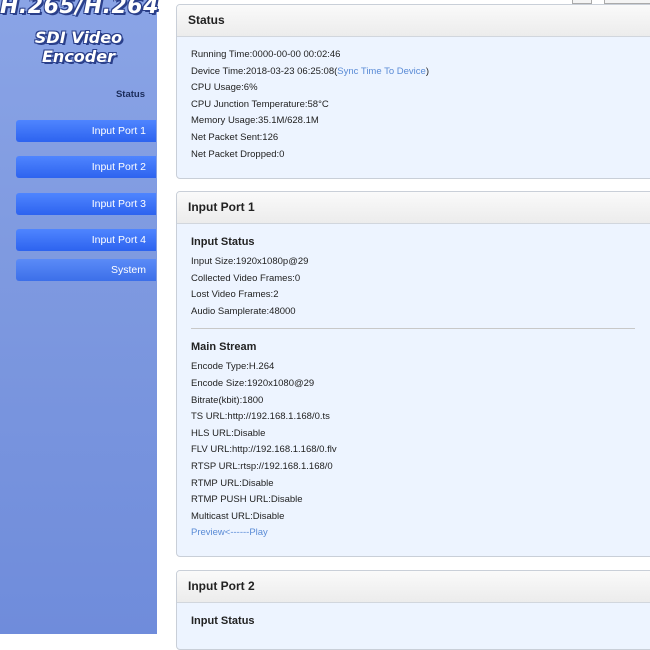 The width and height of the screenshot is (650, 650). What do you see at coordinates (227, 400) in the screenshot?
I see `bitrate: Bitrate(kbit):1800` at bounding box center [227, 400].